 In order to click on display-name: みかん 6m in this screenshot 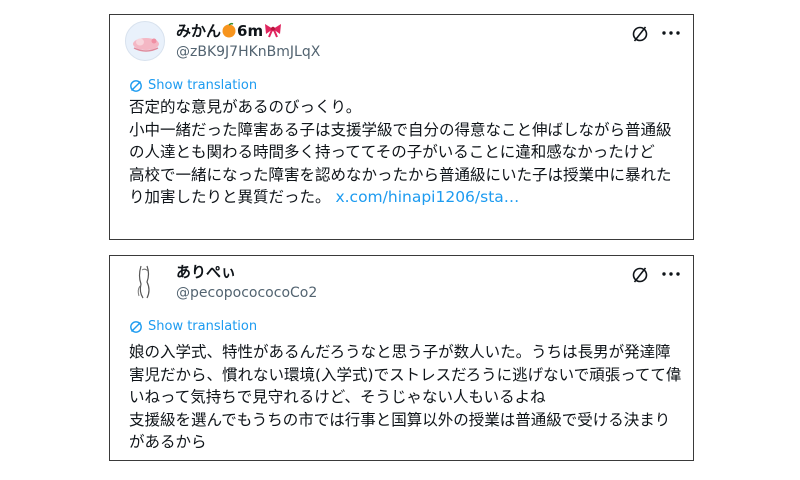, I will do `click(229, 31)`.